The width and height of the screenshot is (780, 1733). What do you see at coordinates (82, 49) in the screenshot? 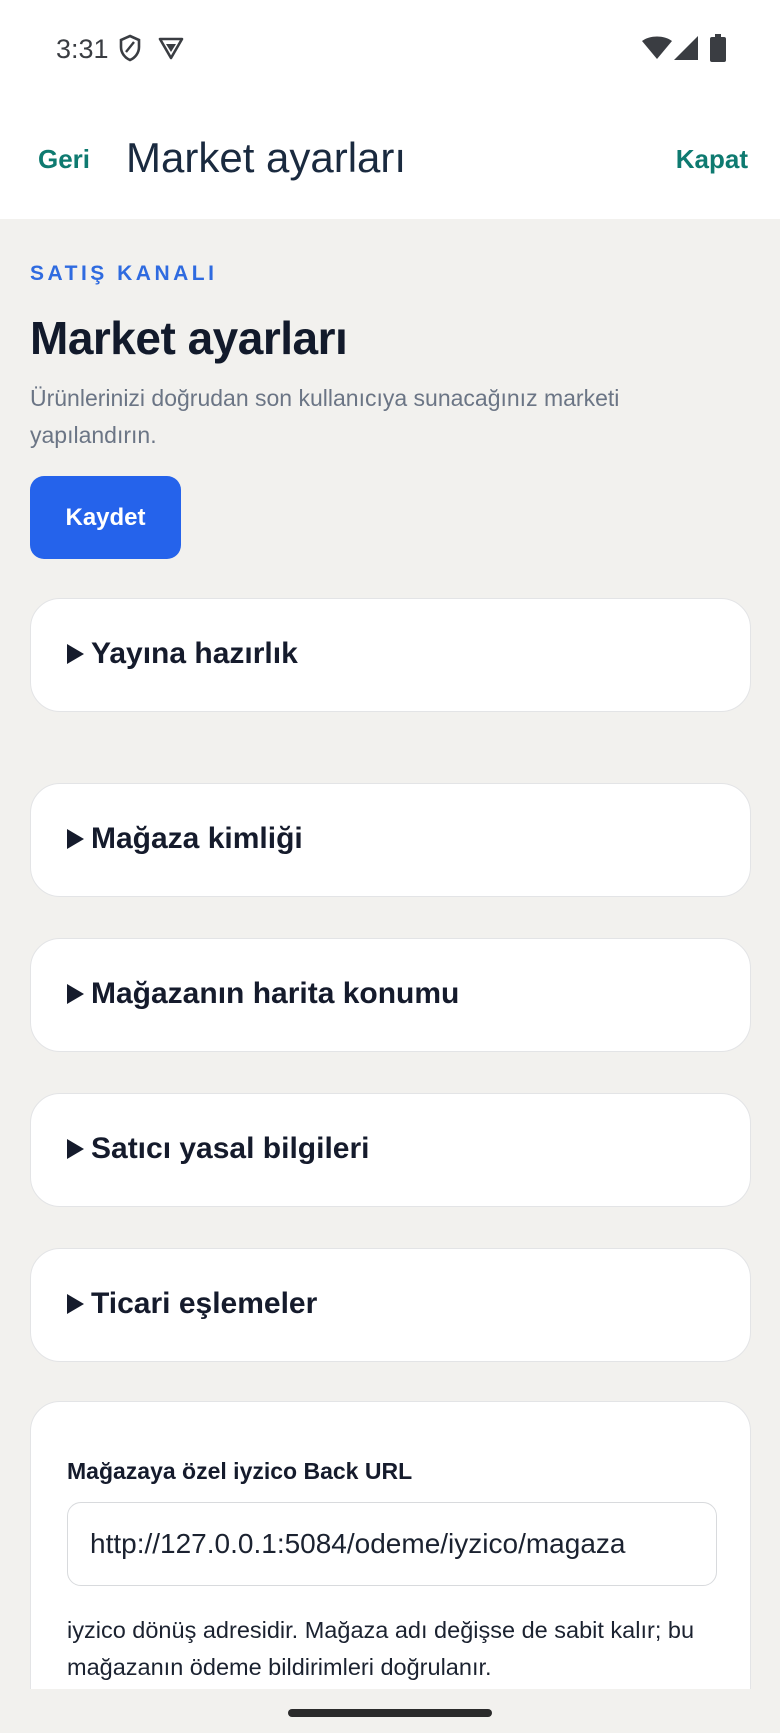
I see `status-time: 3:31` at bounding box center [82, 49].